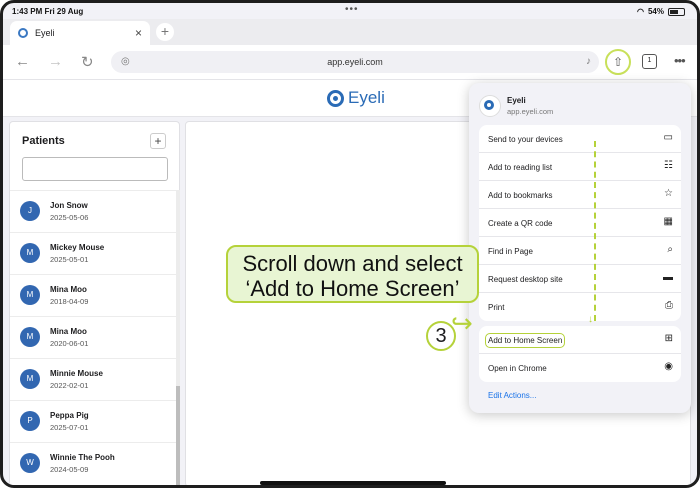 The image size is (700, 488). I want to click on share-action-add-to-home-screen: Add to Home Screen ⊞, so click(580, 340).